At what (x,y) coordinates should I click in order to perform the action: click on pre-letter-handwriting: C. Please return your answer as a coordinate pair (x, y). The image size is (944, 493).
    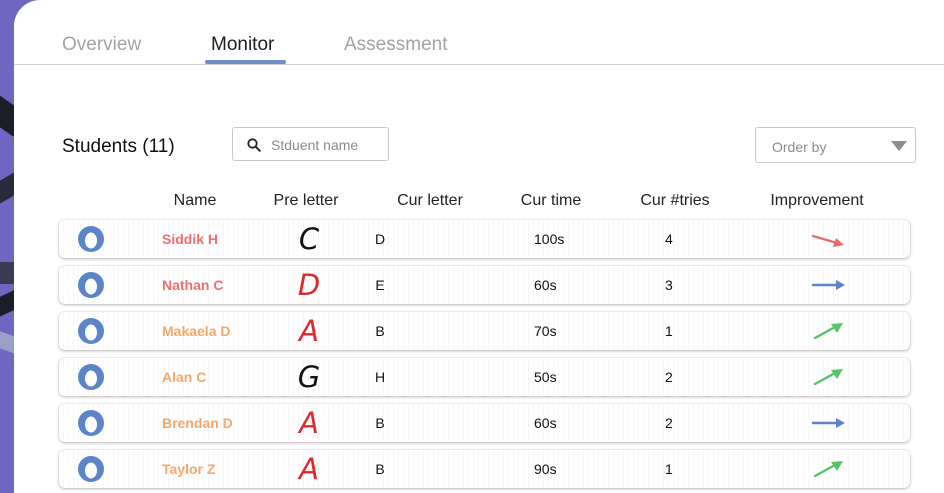
    Looking at the image, I should click on (309, 239).